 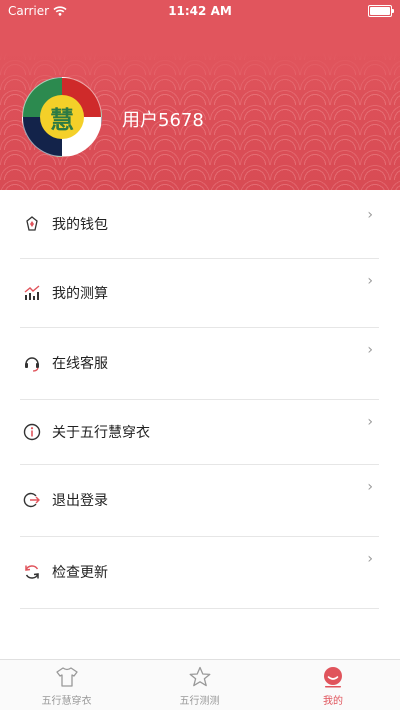 What do you see at coordinates (163, 119) in the screenshot?
I see `username: 用户5678` at bounding box center [163, 119].